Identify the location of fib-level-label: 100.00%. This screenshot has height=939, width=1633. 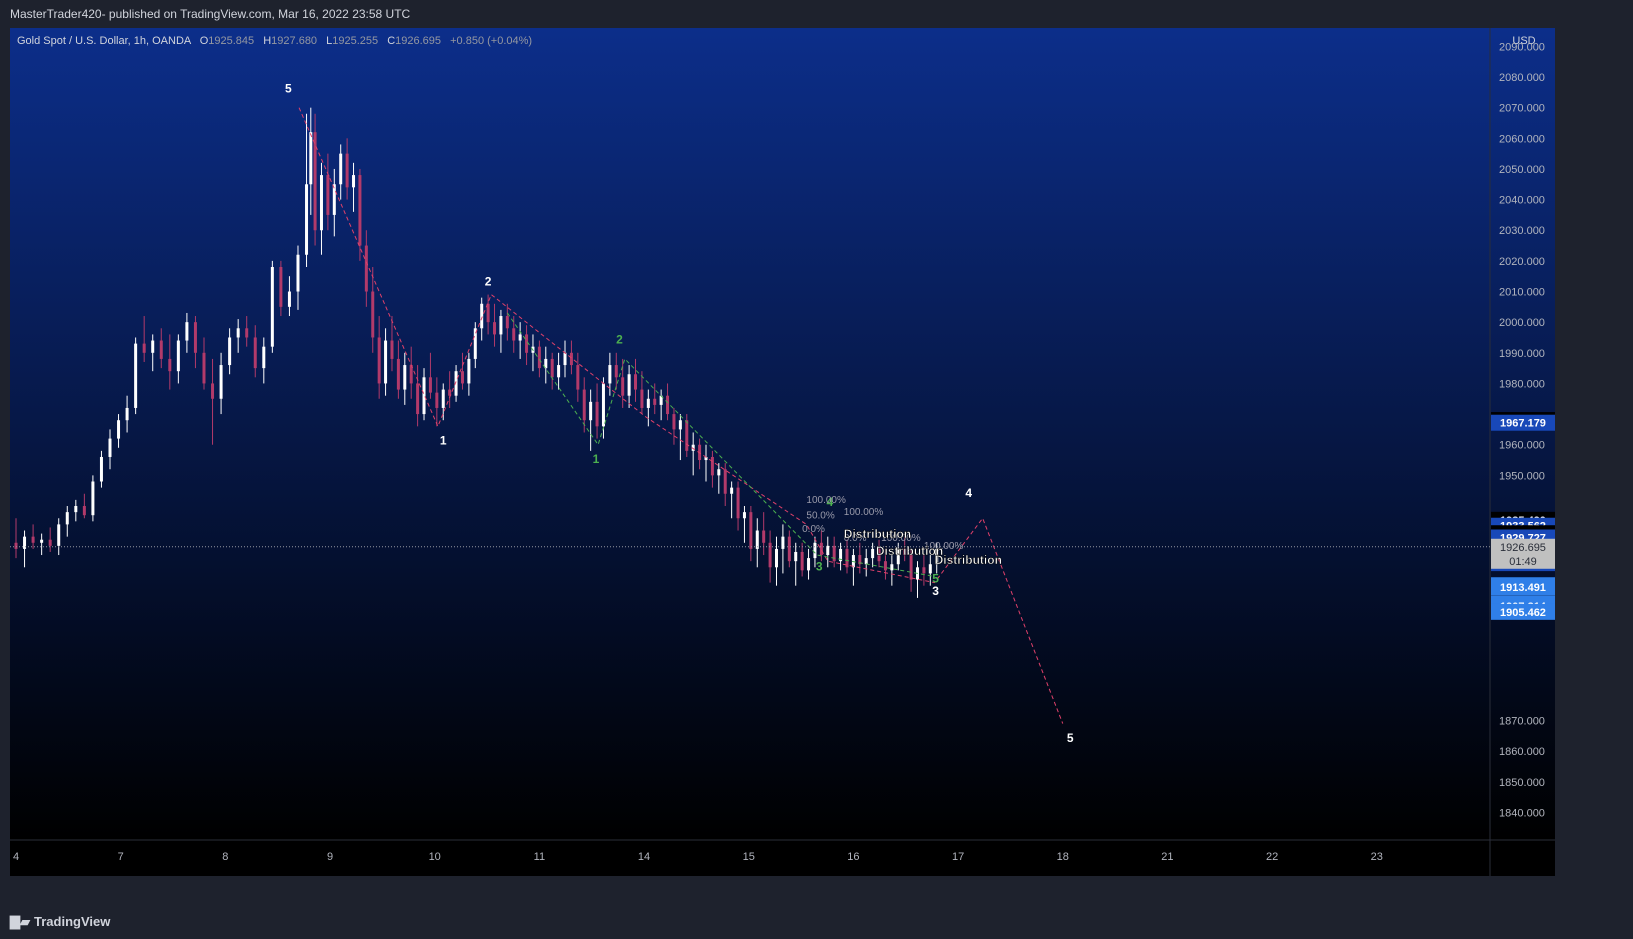
(864, 512).